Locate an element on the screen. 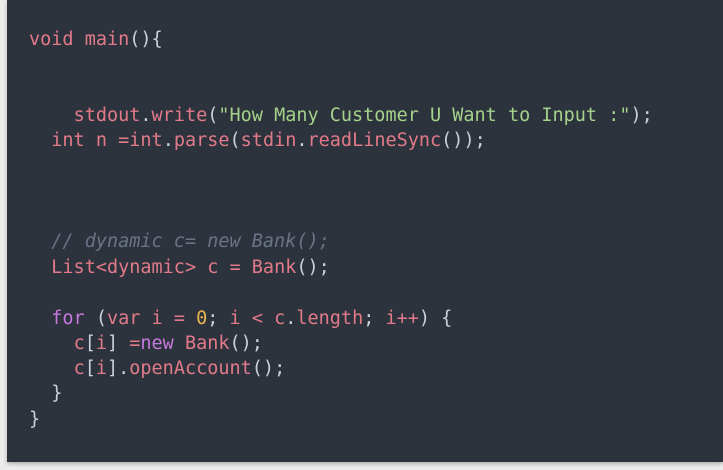 The image size is (723, 470). code-token: new is located at coordinates (157, 343).